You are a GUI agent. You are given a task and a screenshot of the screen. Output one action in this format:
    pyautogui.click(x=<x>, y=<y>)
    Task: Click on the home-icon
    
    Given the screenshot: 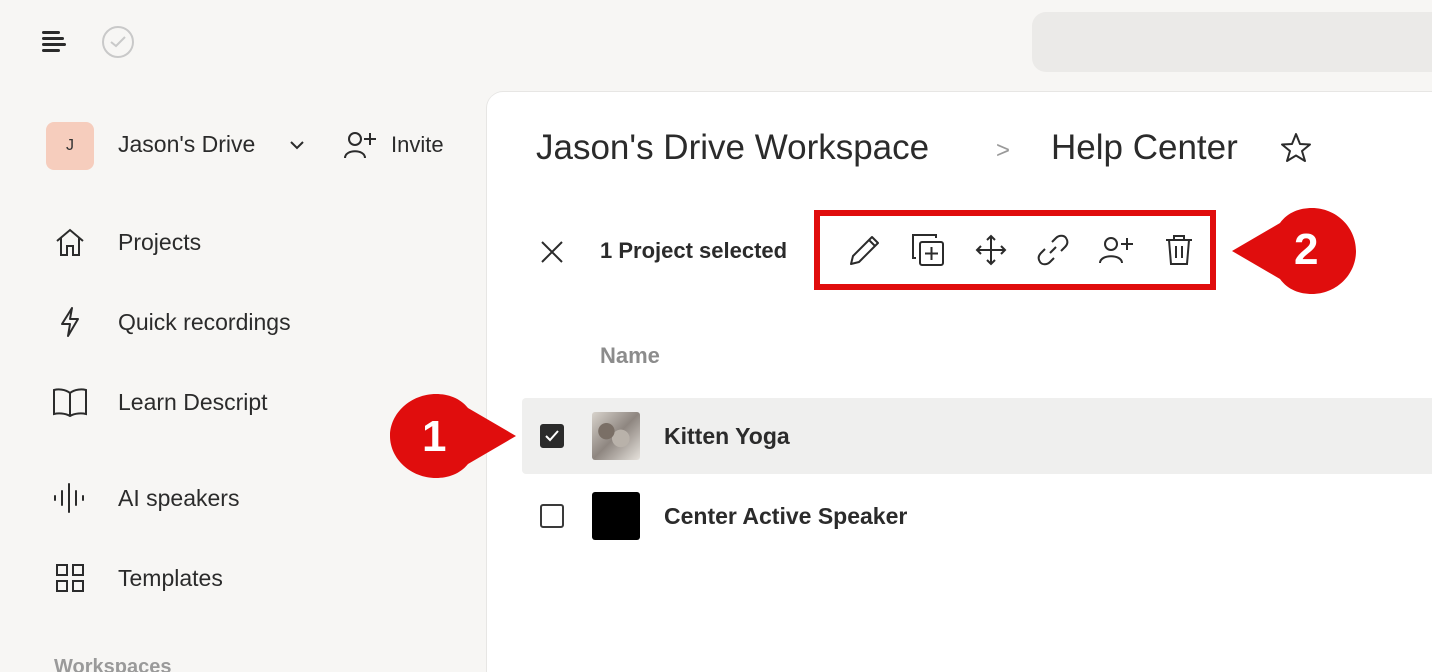 What is the action you would take?
    pyautogui.click(x=70, y=242)
    